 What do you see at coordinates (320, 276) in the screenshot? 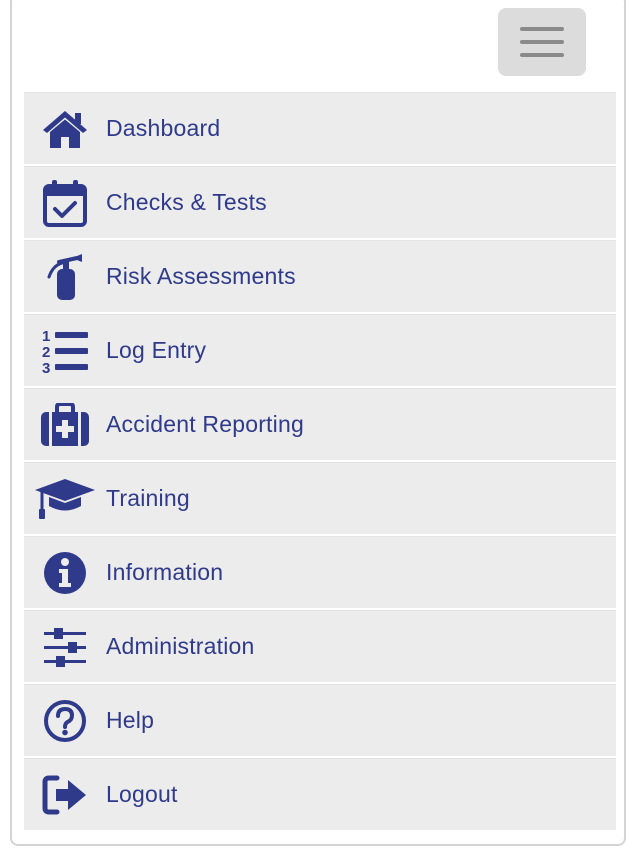
I see `menu-item-risk-assessments: Risk Assessments` at bounding box center [320, 276].